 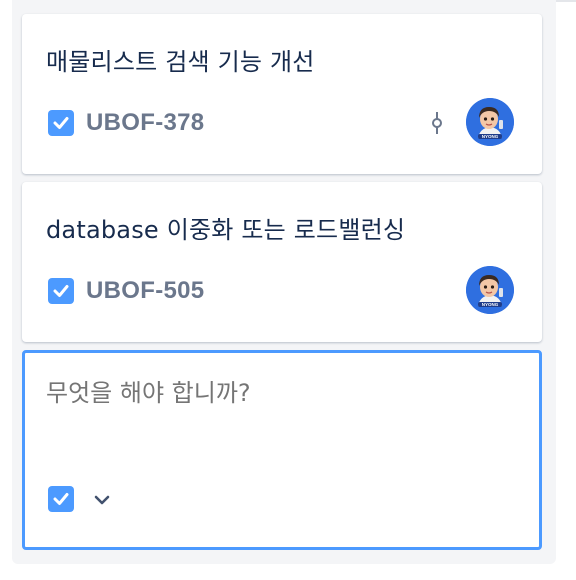 I want to click on issue-card-title: 매물리스트 검색 기능 개선, so click(x=180, y=59).